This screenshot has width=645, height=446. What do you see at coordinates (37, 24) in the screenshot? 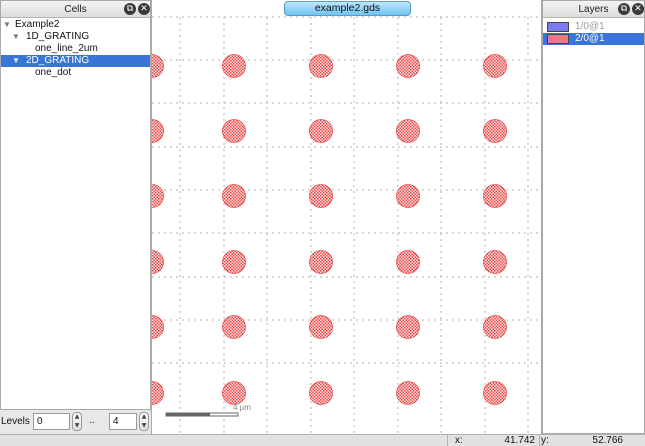
I see `tree-item-label: Example2` at bounding box center [37, 24].